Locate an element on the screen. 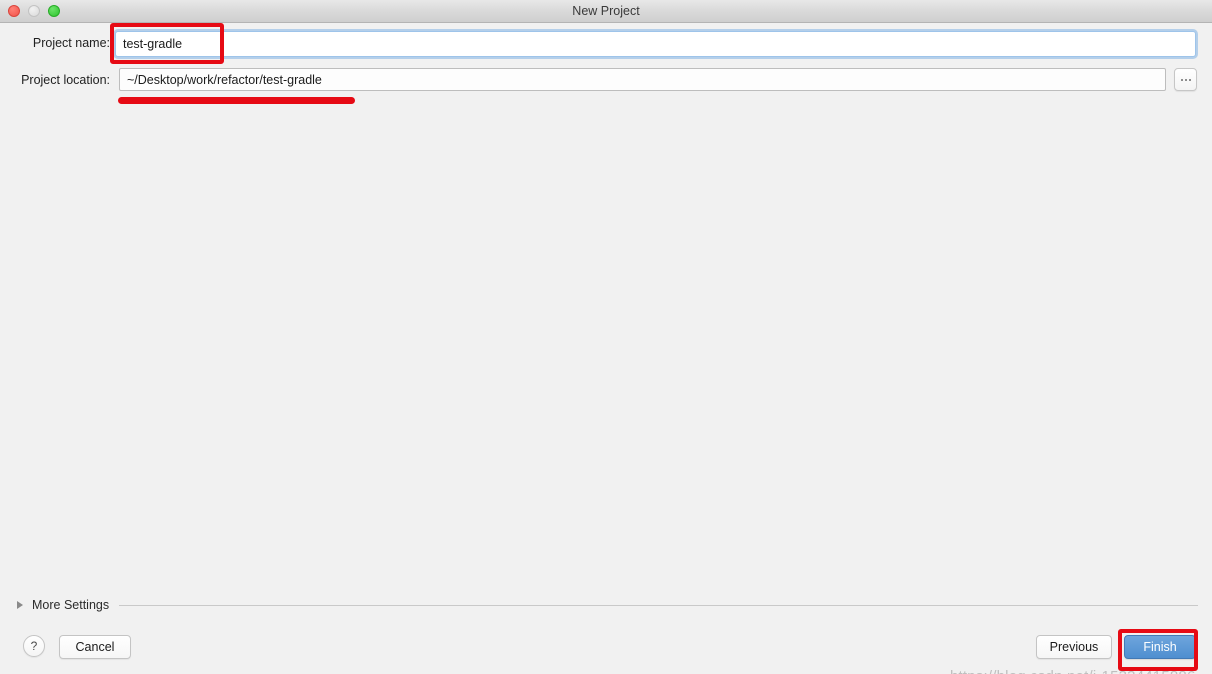  finish-button: Finish is located at coordinates (1160, 647).